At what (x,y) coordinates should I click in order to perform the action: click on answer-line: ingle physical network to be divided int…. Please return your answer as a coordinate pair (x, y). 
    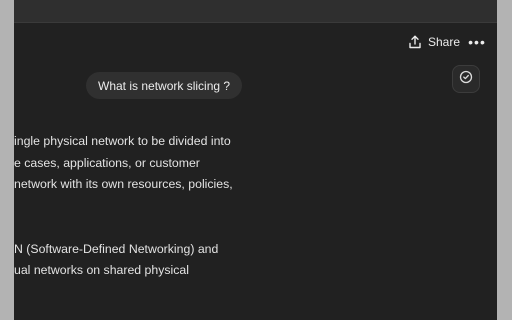
    Looking at the image, I should click on (122, 141).